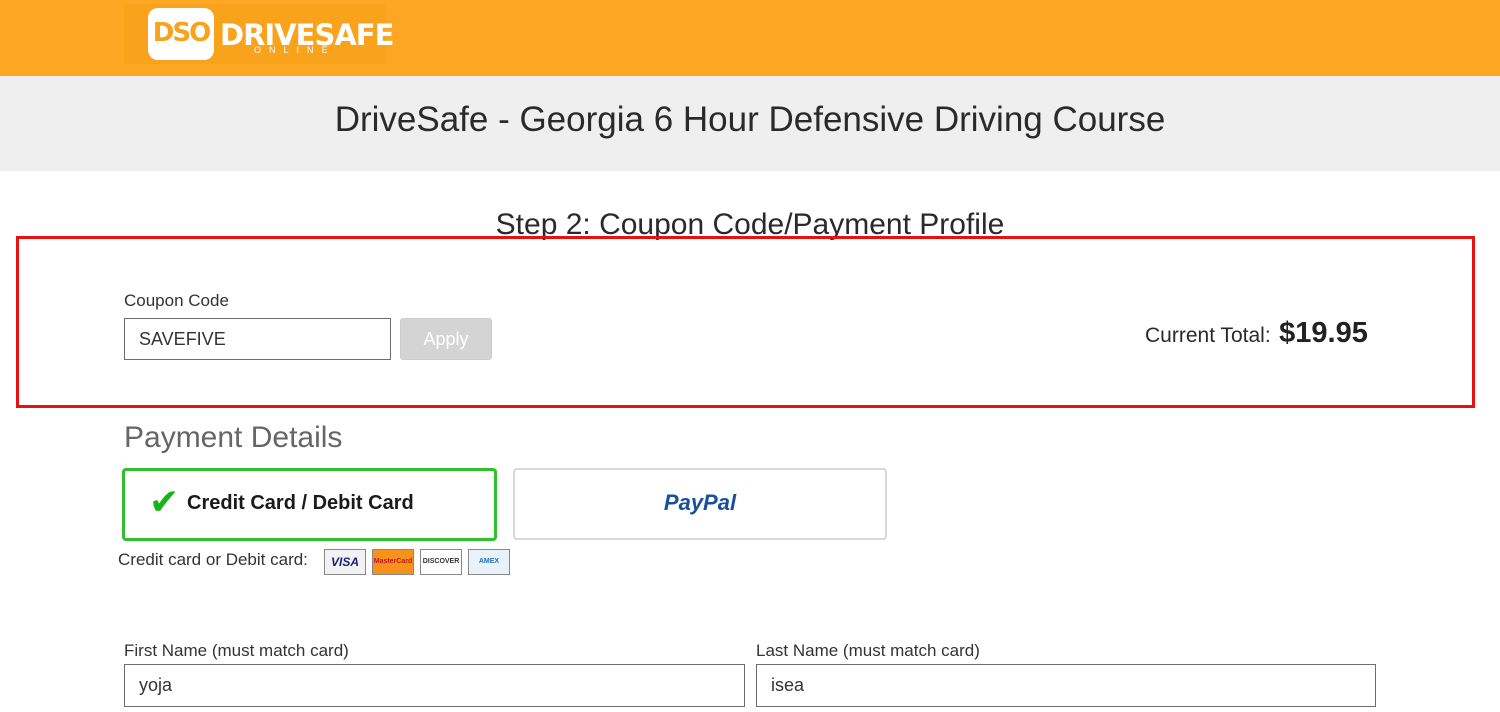 The image size is (1500, 712). What do you see at coordinates (393, 562) in the screenshot?
I see `mastercard-logo-icon: MasterCard` at bounding box center [393, 562].